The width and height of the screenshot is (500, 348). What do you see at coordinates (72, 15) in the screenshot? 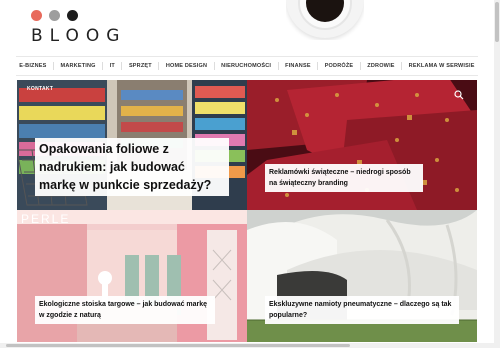
I see `logo-dot-black` at bounding box center [72, 15].